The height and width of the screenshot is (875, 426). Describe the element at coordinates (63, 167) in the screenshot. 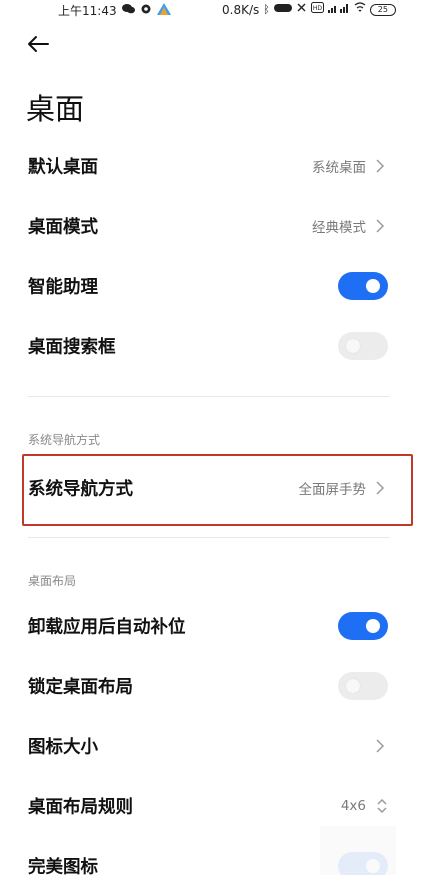

I see `default-desktop-label: 默认桌面` at that location.